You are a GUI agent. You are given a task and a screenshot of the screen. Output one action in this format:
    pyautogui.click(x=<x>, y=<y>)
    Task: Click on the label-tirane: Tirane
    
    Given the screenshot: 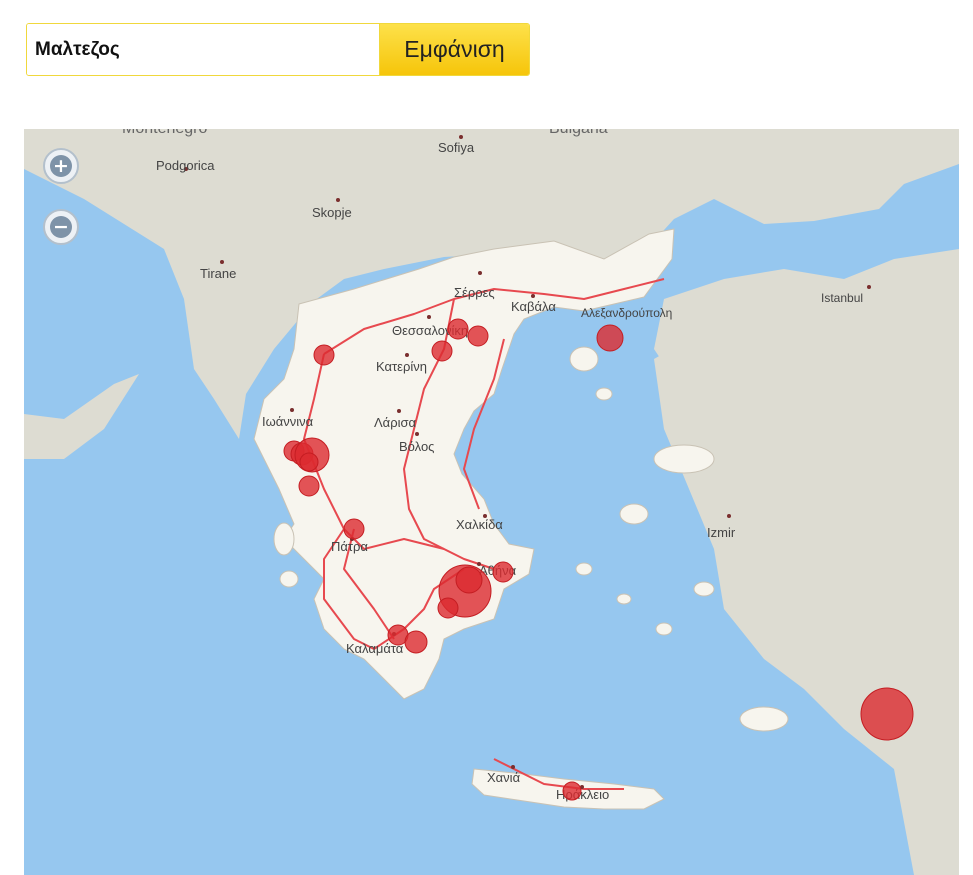 What is the action you would take?
    pyautogui.click(x=218, y=273)
    